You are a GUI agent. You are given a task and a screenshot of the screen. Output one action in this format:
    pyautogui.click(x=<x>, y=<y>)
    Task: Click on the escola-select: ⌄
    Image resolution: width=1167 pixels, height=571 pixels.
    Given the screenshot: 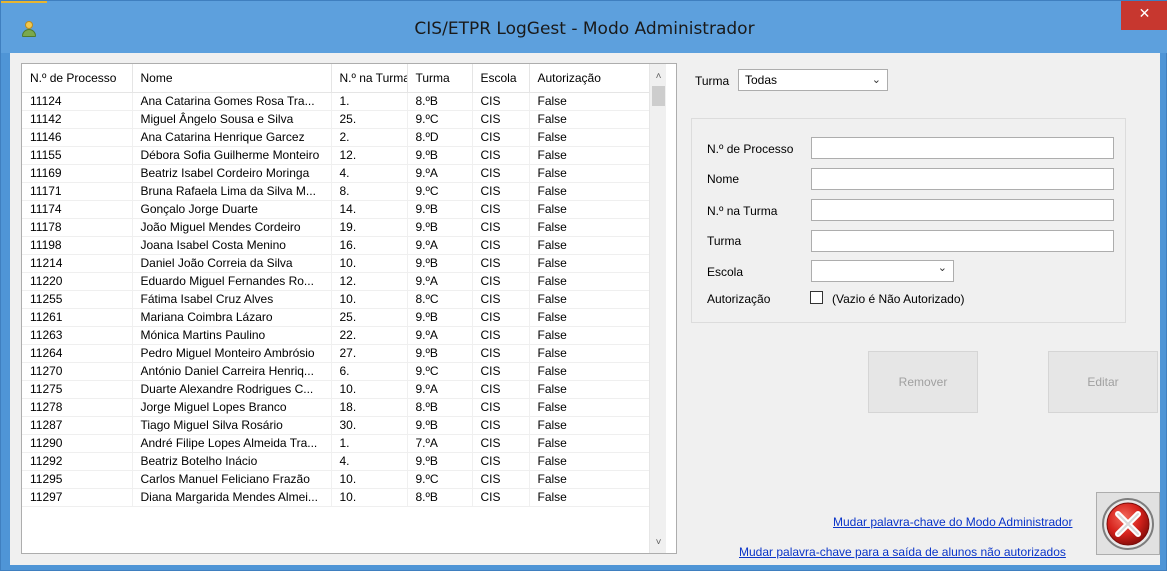 What is the action you would take?
    pyautogui.click(x=882, y=271)
    